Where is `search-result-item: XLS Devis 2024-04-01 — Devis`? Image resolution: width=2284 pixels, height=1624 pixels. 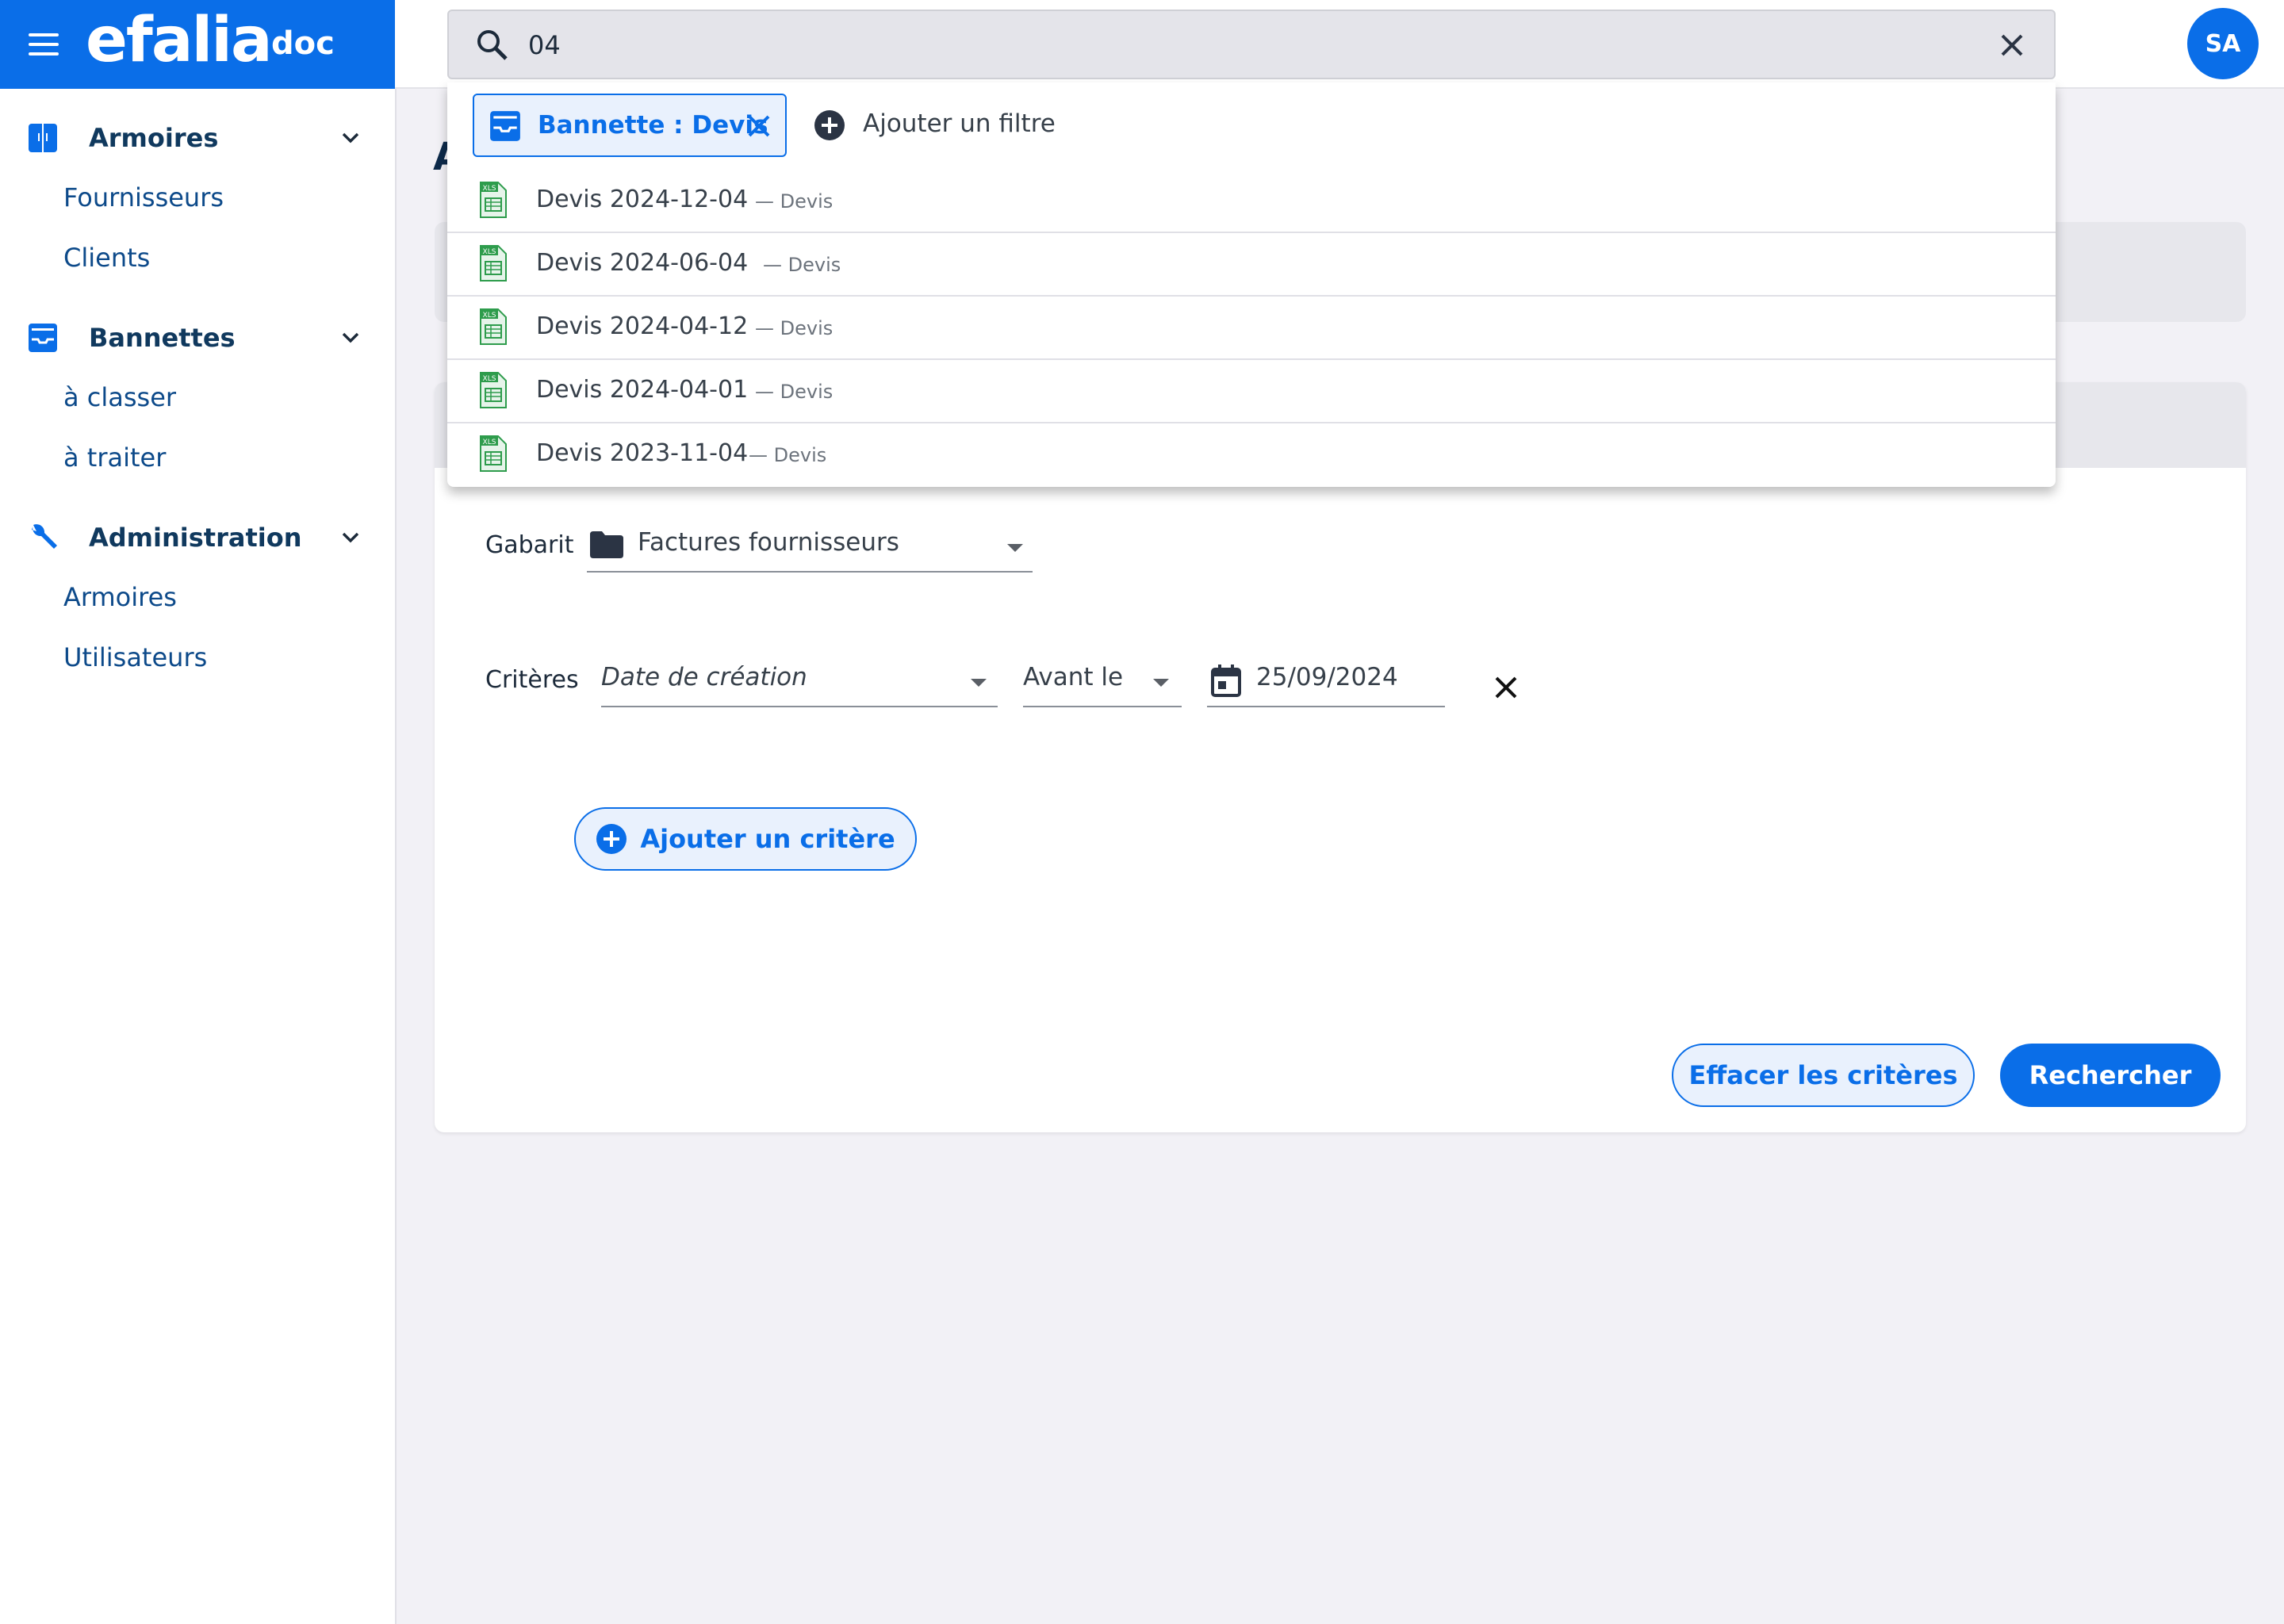
search-result-item: XLS Devis 2024-04-01 — Devis is located at coordinates (1251, 391).